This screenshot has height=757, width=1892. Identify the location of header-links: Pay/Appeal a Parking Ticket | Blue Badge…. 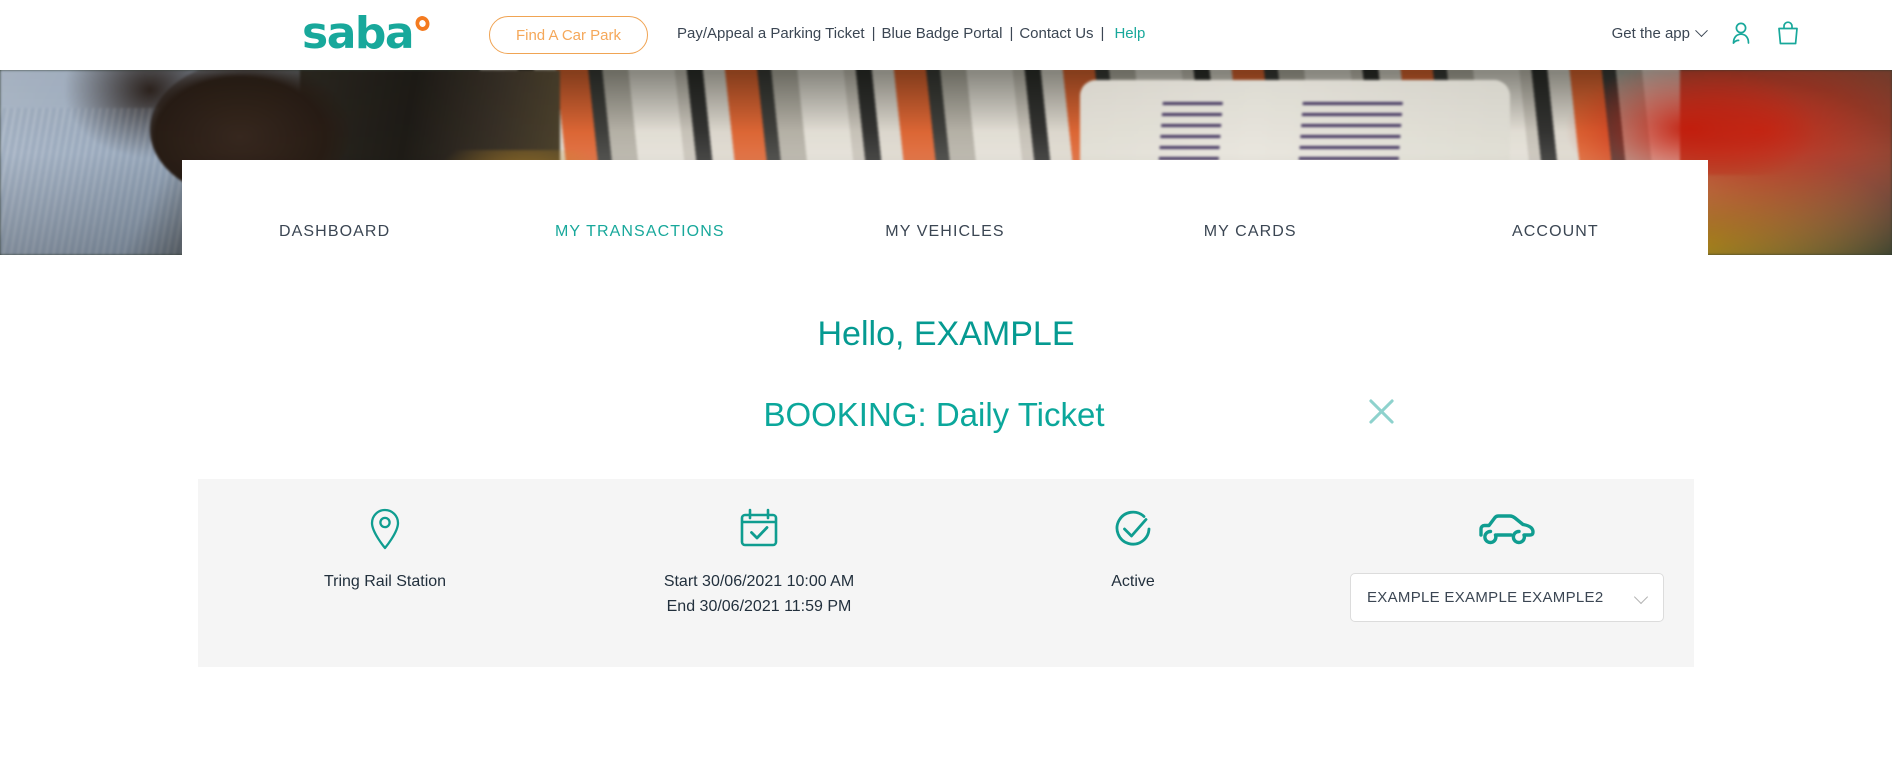
(911, 33).